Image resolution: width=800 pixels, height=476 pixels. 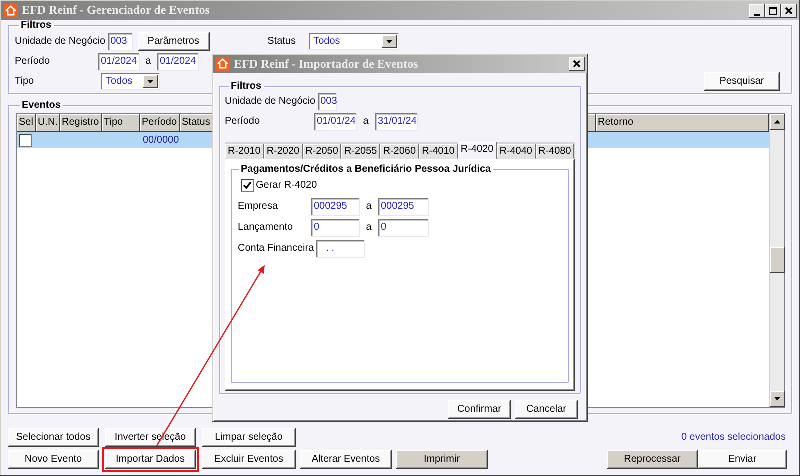 What do you see at coordinates (25, 81) in the screenshot?
I see `field-label: Tipo` at bounding box center [25, 81].